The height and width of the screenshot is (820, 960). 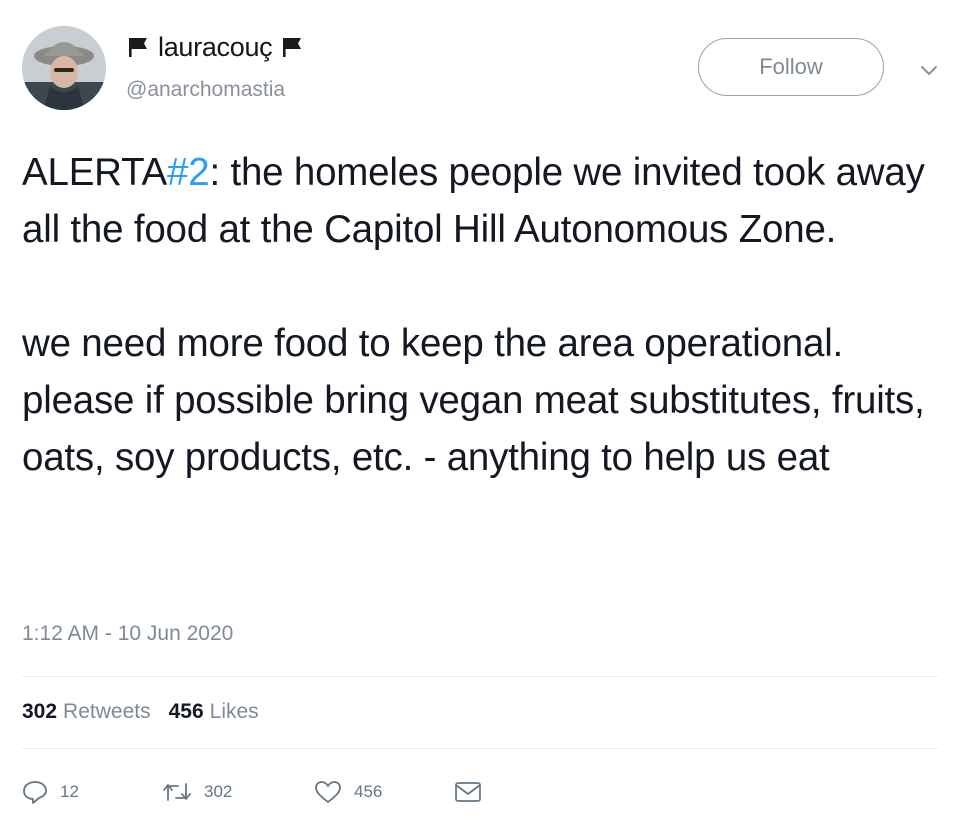 What do you see at coordinates (205, 90) in the screenshot?
I see `user-handle: @anarchomastia` at bounding box center [205, 90].